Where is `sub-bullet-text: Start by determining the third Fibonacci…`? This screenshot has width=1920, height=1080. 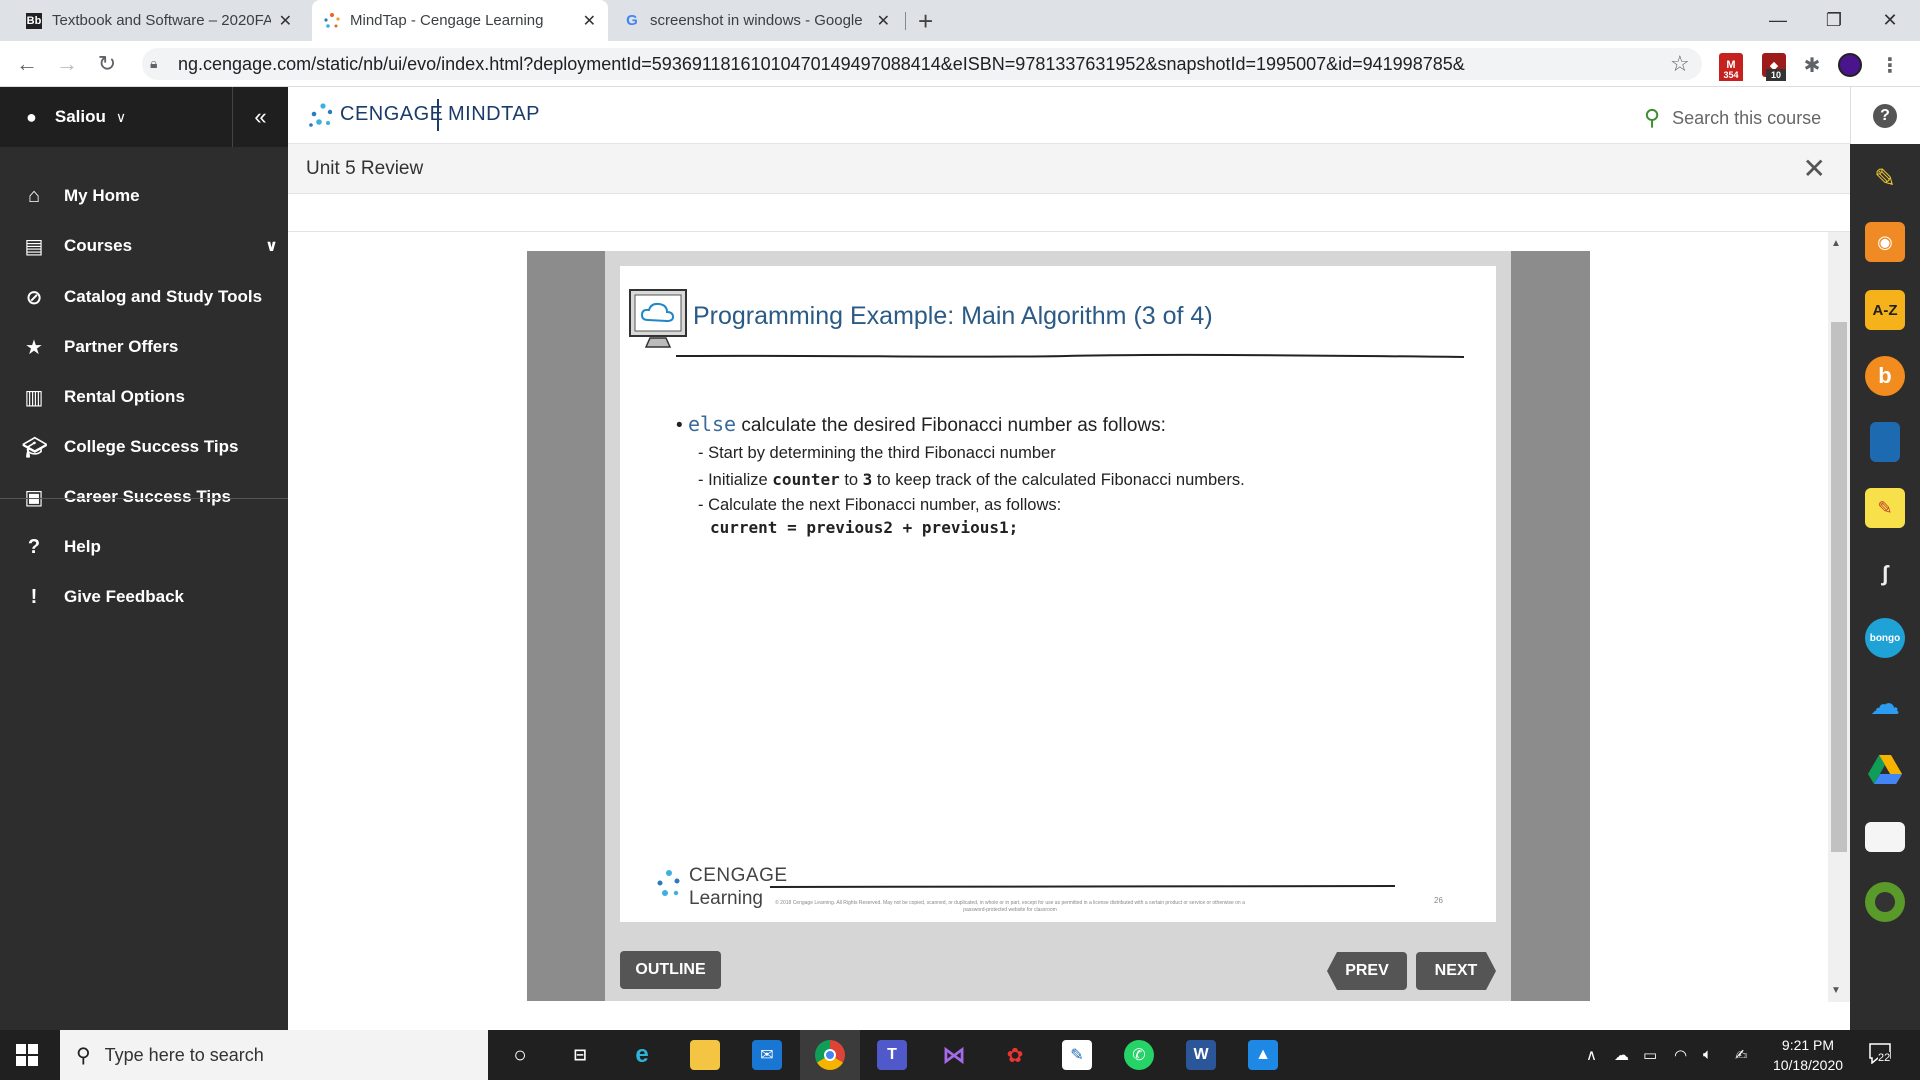 sub-bullet-text: Start by determining the third Fibonacci… is located at coordinates (882, 453).